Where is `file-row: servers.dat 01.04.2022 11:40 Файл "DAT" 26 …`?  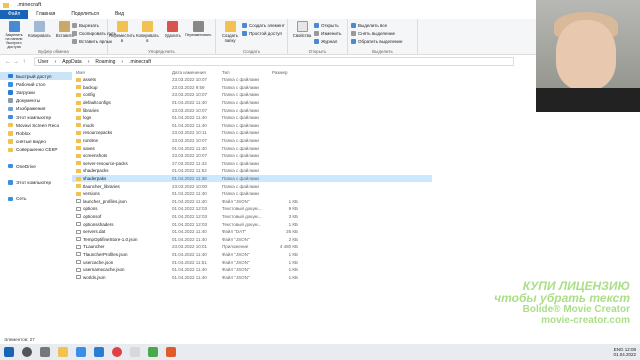
file-row: servers.dat 01.04.2022 11:40 Файл "DAT" 26 … is located at coordinates (252, 232).